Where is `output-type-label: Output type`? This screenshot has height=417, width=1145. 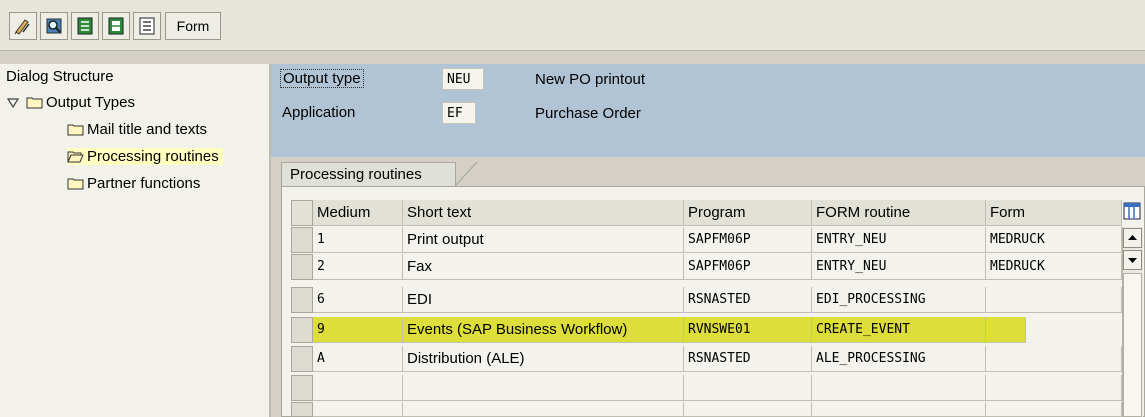
output-type-label: Output type is located at coordinates (322, 78).